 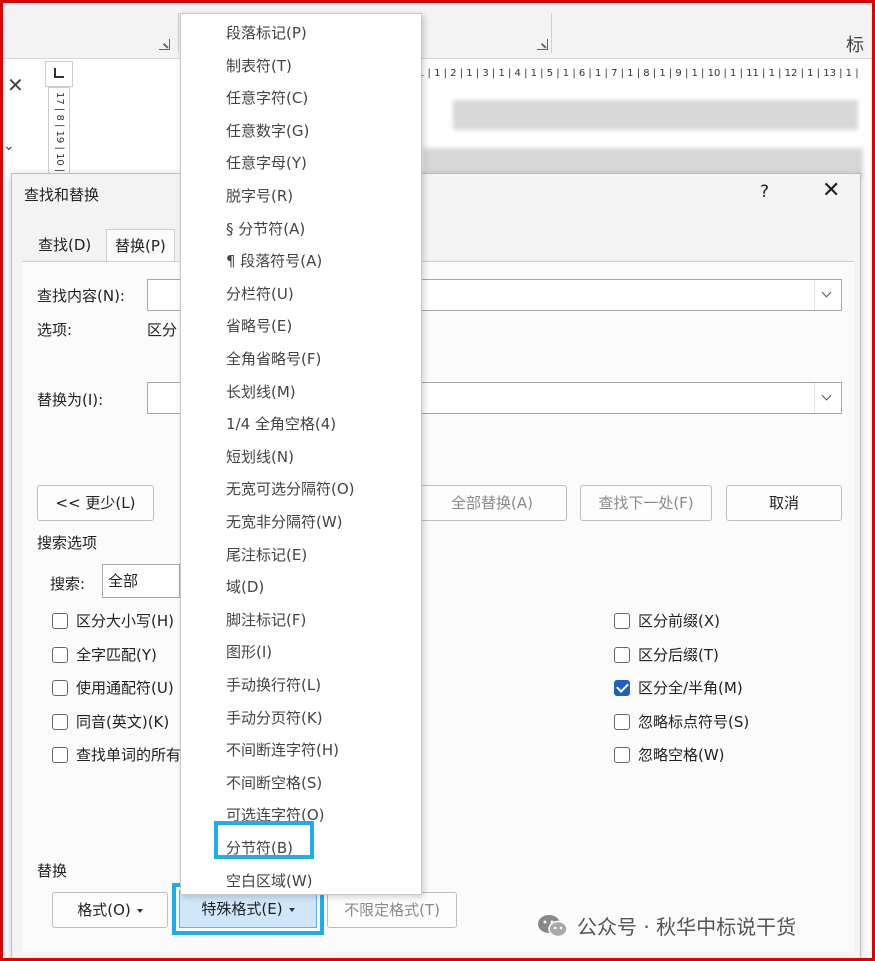 What do you see at coordinates (70, 400) in the screenshot?
I see `replace-label: 替换为(I):` at bounding box center [70, 400].